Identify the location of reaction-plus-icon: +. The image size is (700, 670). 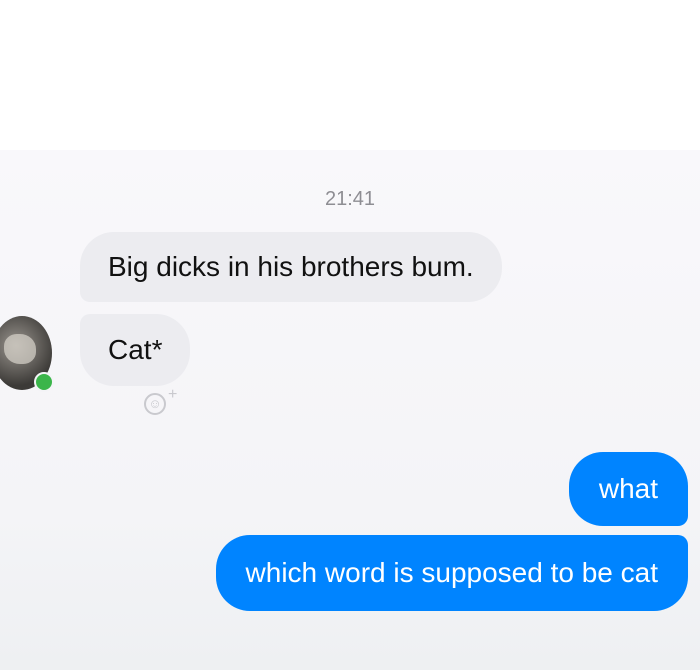
(172, 395).